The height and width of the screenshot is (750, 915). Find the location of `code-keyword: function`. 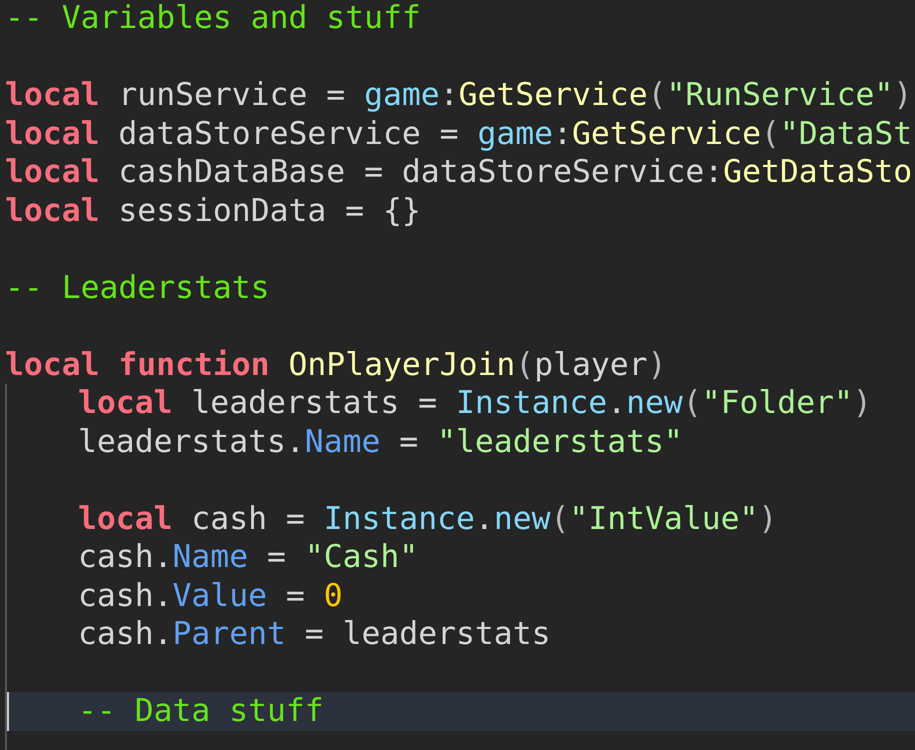

code-keyword: function is located at coordinates (194, 365).